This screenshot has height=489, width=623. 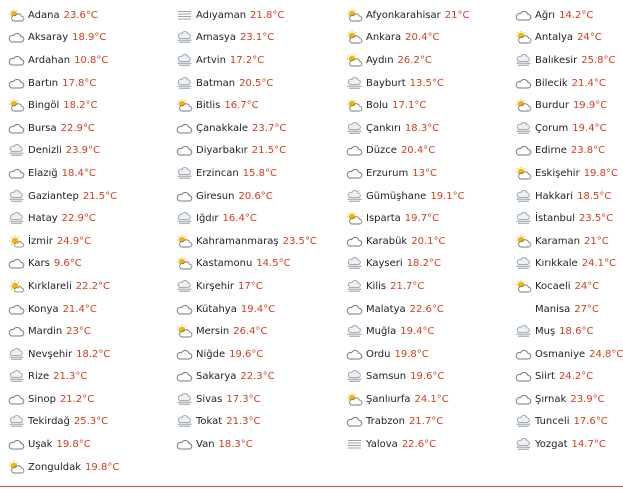 What do you see at coordinates (385, 421) in the screenshot?
I see `city-name: Trabzon` at bounding box center [385, 421].